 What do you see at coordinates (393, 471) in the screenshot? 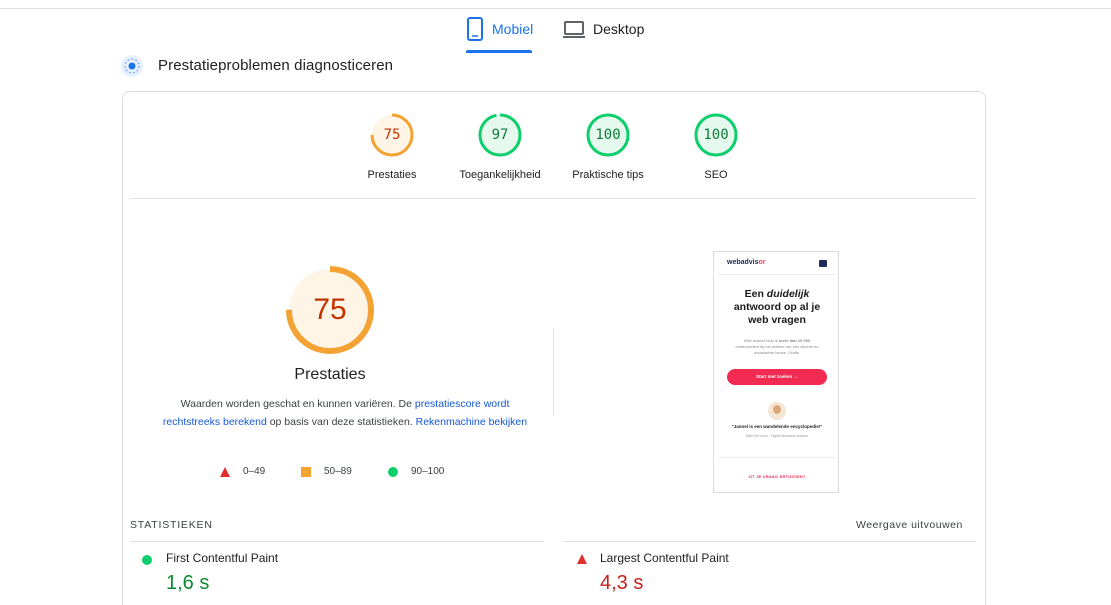
I see `circle-icon` at bounding box center [393, 471].